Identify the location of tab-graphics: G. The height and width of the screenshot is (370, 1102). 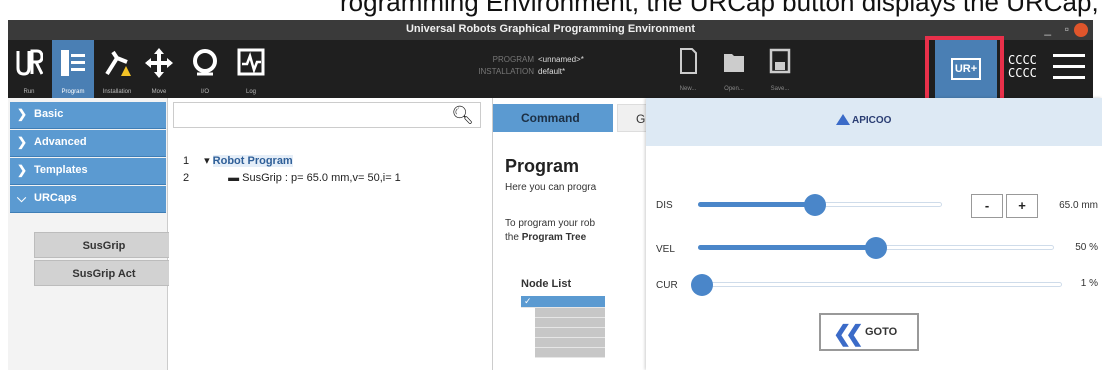
(632, 118).